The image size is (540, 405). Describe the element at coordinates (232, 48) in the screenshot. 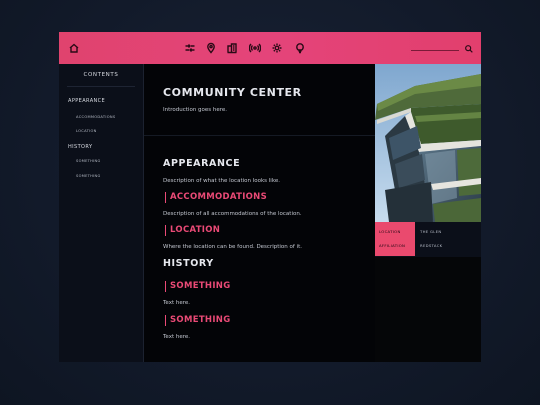

I see `buildings-icon` at that location.